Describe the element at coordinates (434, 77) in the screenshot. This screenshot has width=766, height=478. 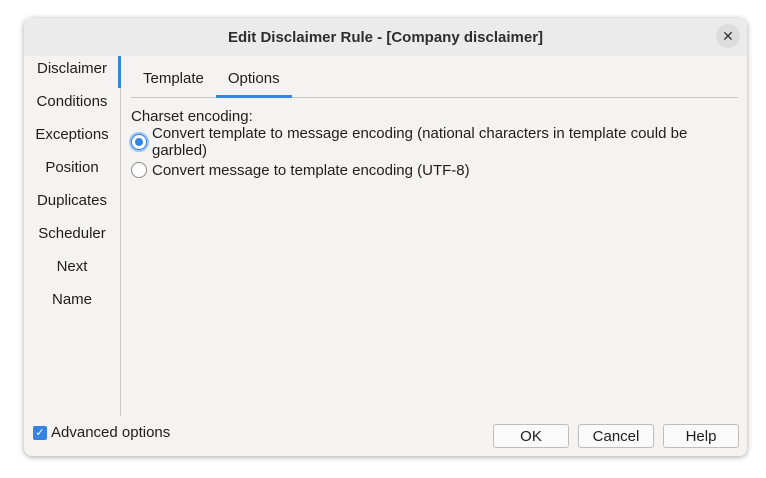
I see `tab-bar: Template Options` at that location.